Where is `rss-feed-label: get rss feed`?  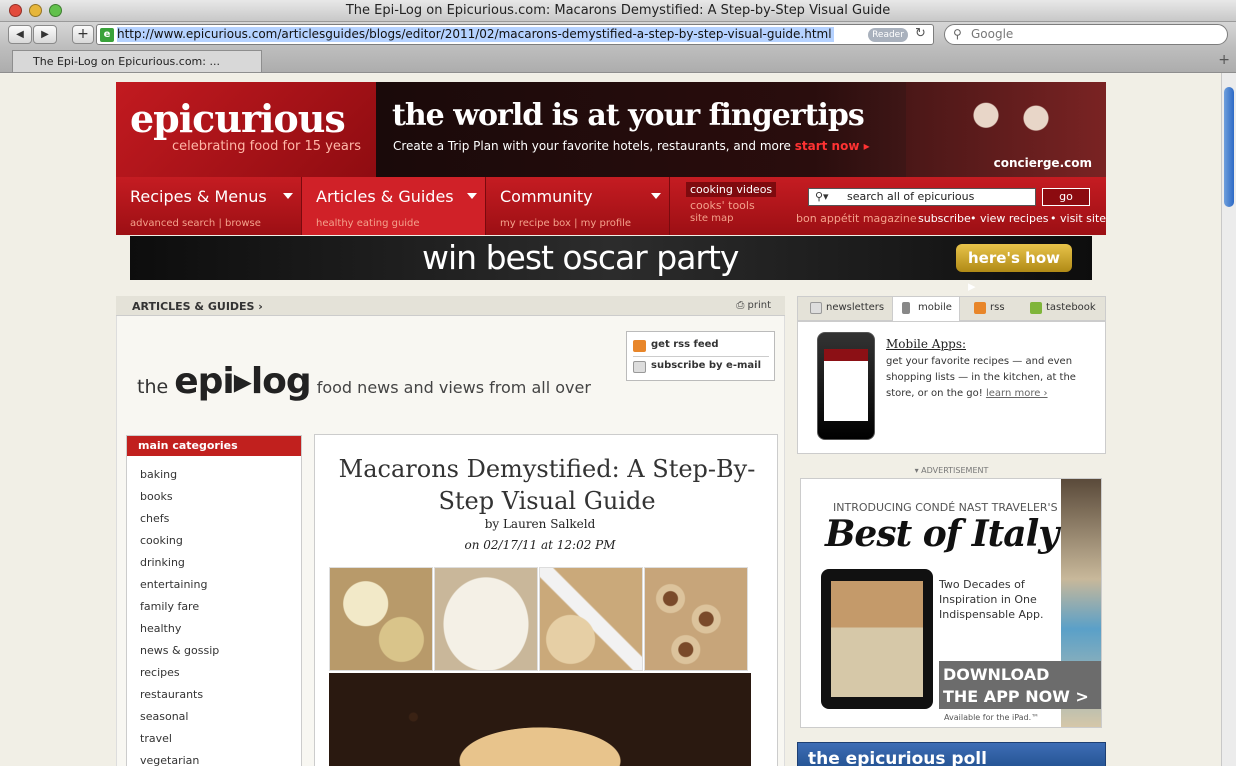
rss-feed-label: get rss feed is located at coordinates (685, 344).